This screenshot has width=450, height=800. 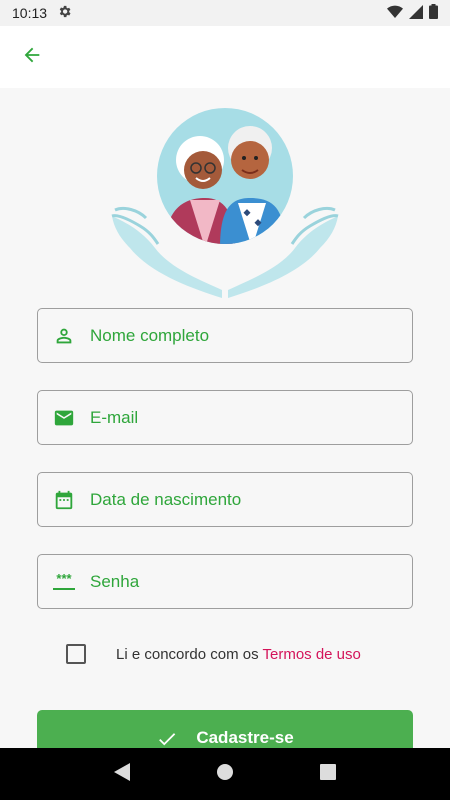 What do you see at coordinates (64, 418) in the screenshot?
I see `email-icon` at bounding box center [64, 418].